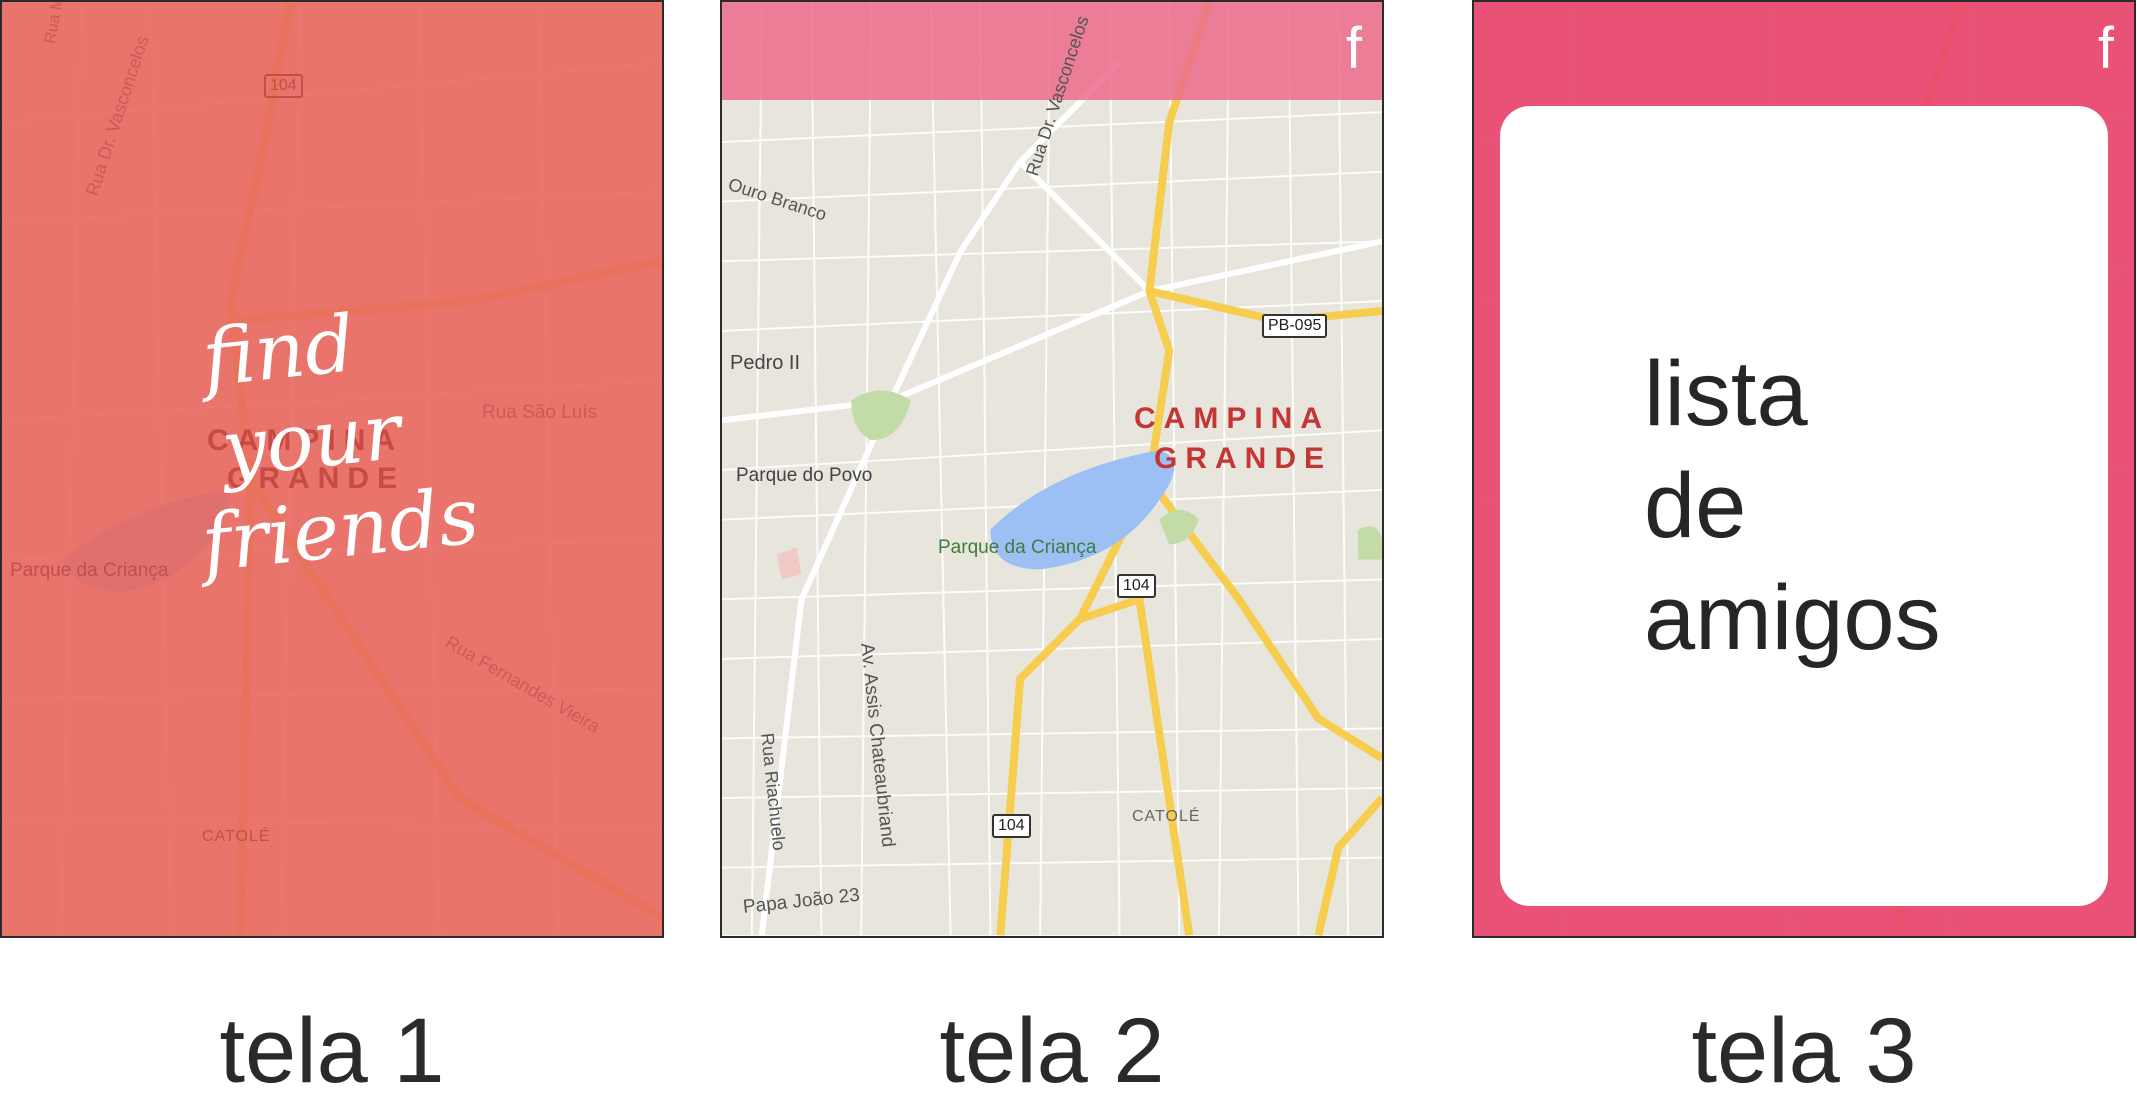  Describe the element at coordinates (1792, 618) in the screenshot. I see `card-text-line: amigos` at that location.